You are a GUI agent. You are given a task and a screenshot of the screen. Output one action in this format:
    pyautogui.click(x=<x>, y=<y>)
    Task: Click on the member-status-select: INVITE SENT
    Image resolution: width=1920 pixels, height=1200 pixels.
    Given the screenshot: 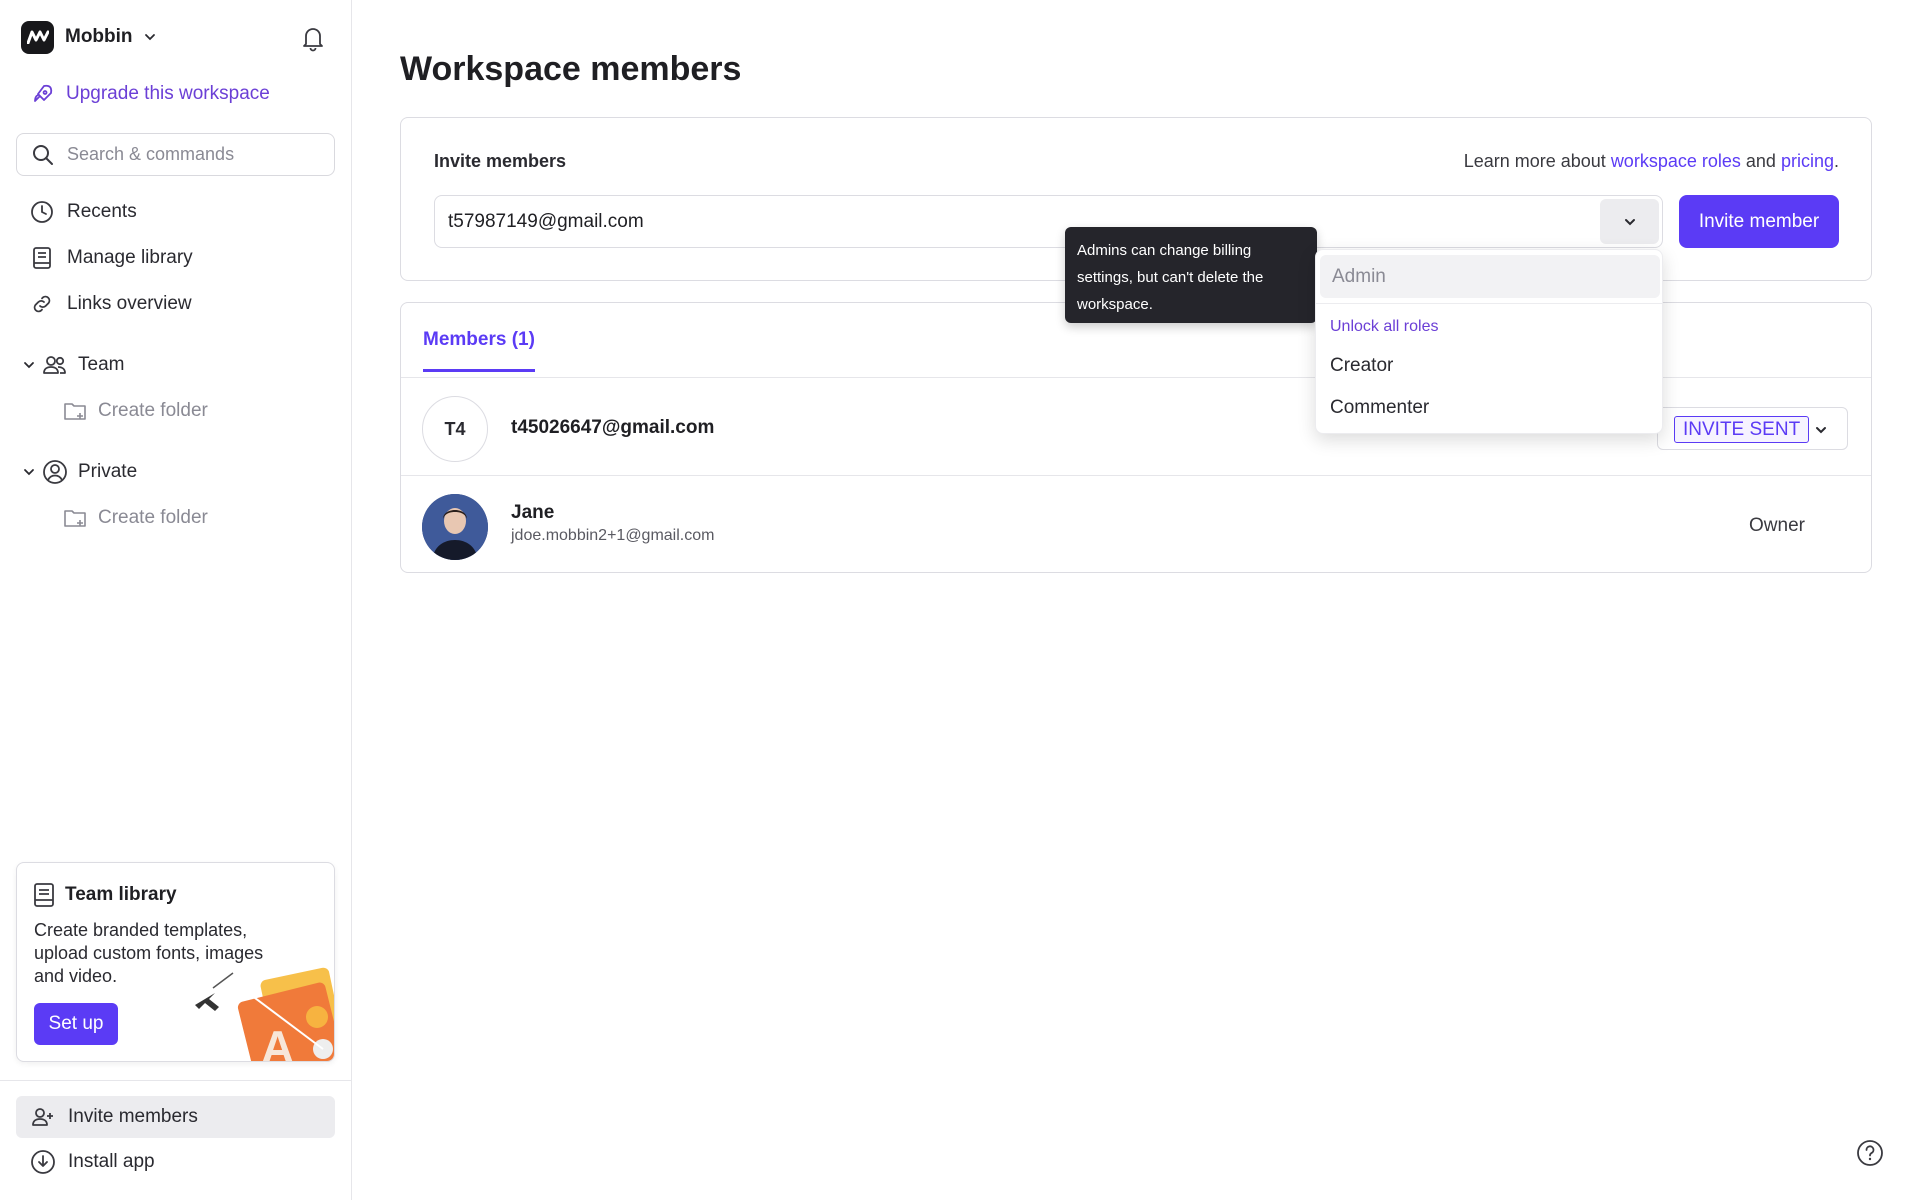 What is the action you would take?
    pyautogui.click(x=1752, y=428)
    